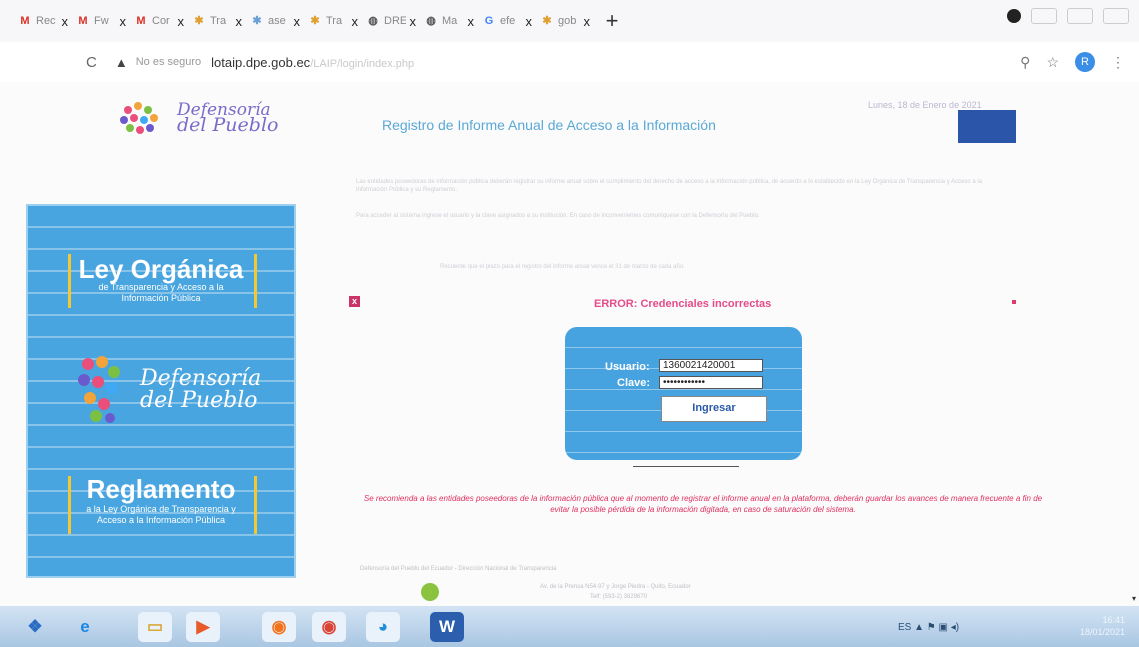 The width and height of the screenshot is (1139, 647). I want to click on tab-label: Fw, so click(101, 21).